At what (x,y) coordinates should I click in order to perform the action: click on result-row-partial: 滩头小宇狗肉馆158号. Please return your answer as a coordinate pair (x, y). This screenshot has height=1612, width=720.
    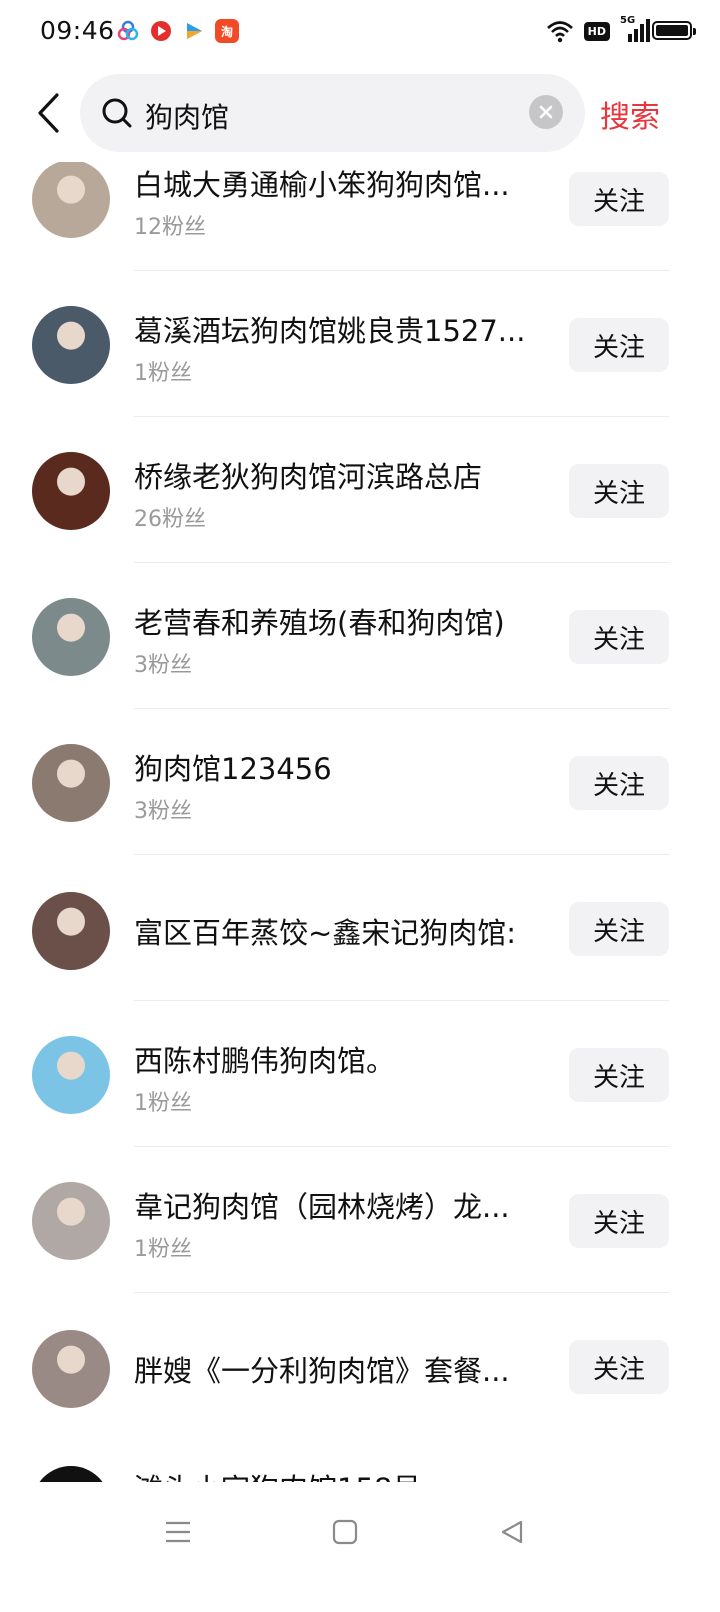
    Looking at the image, I should click on (360, 1472).